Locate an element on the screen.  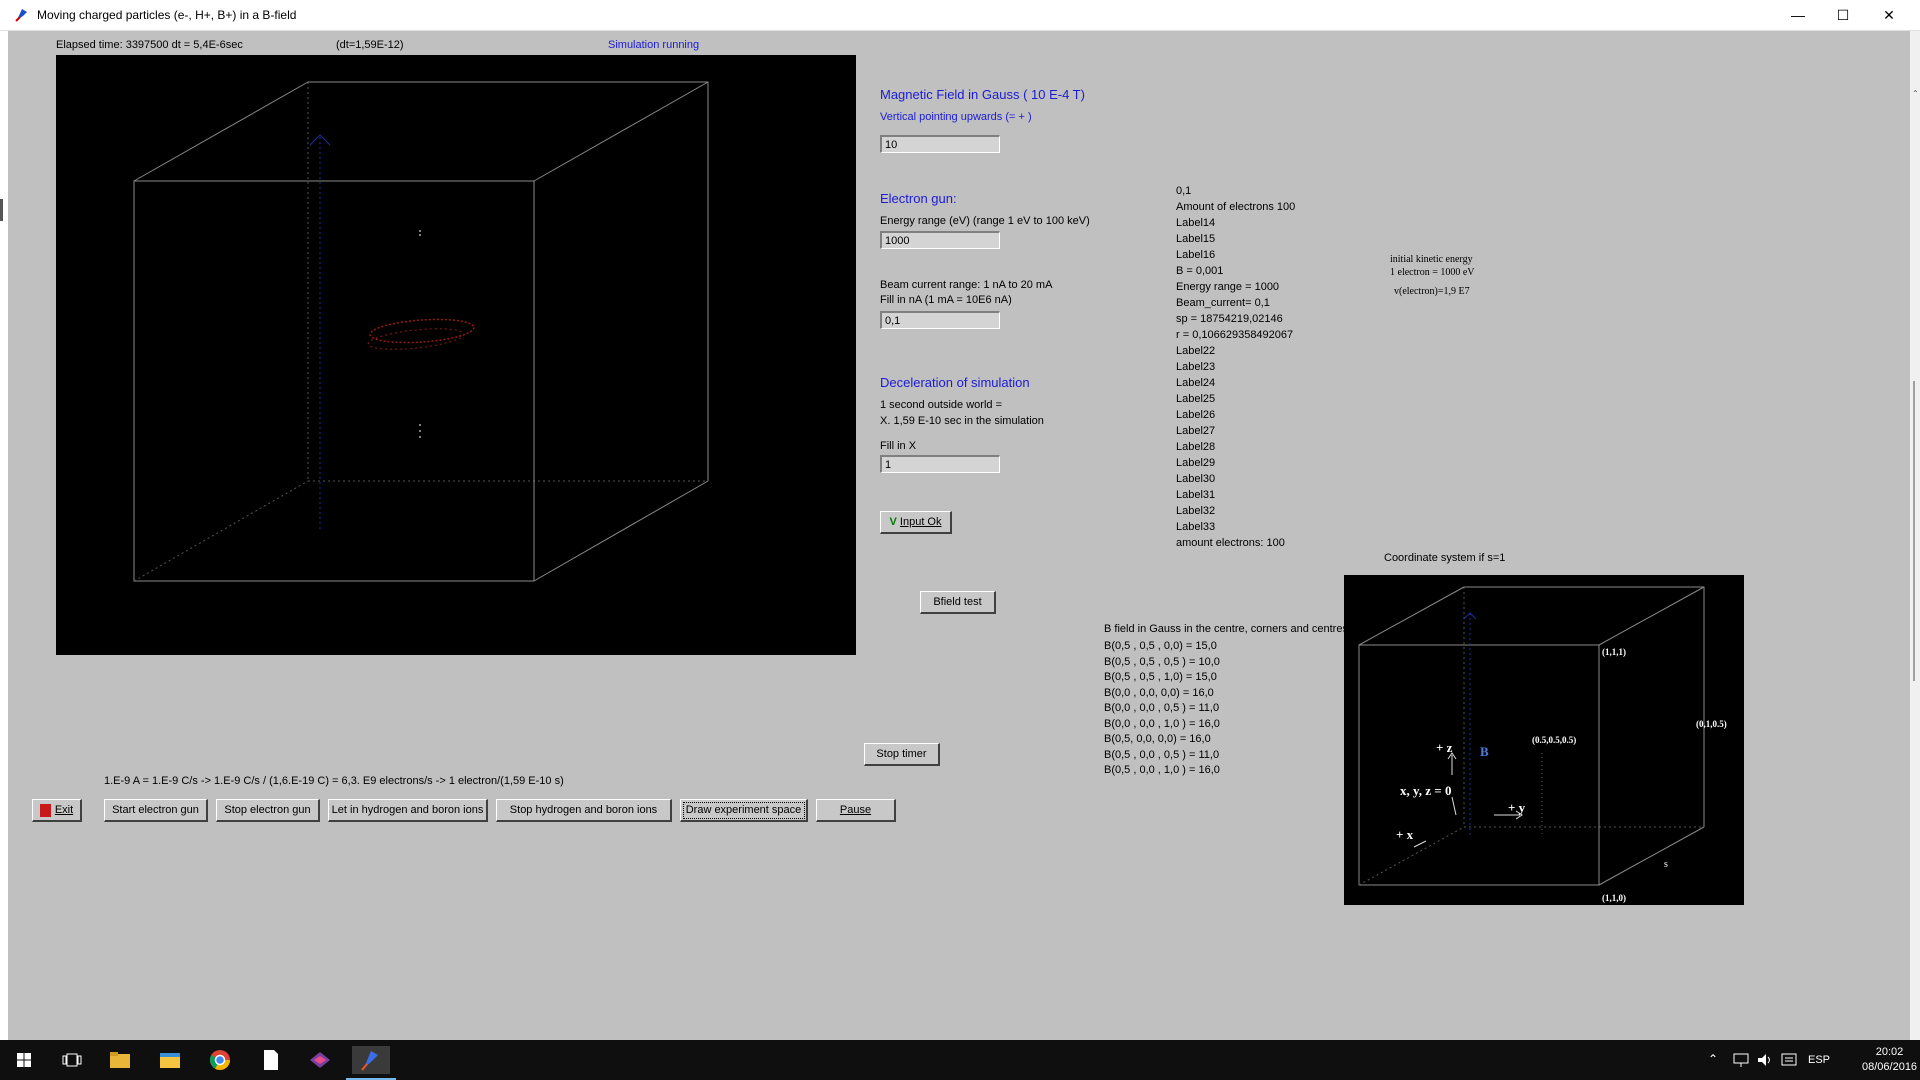
bfield-row: B(0,5 , 0,5 , 1,0) = 15,0 is located at coordinates (1160, 677).